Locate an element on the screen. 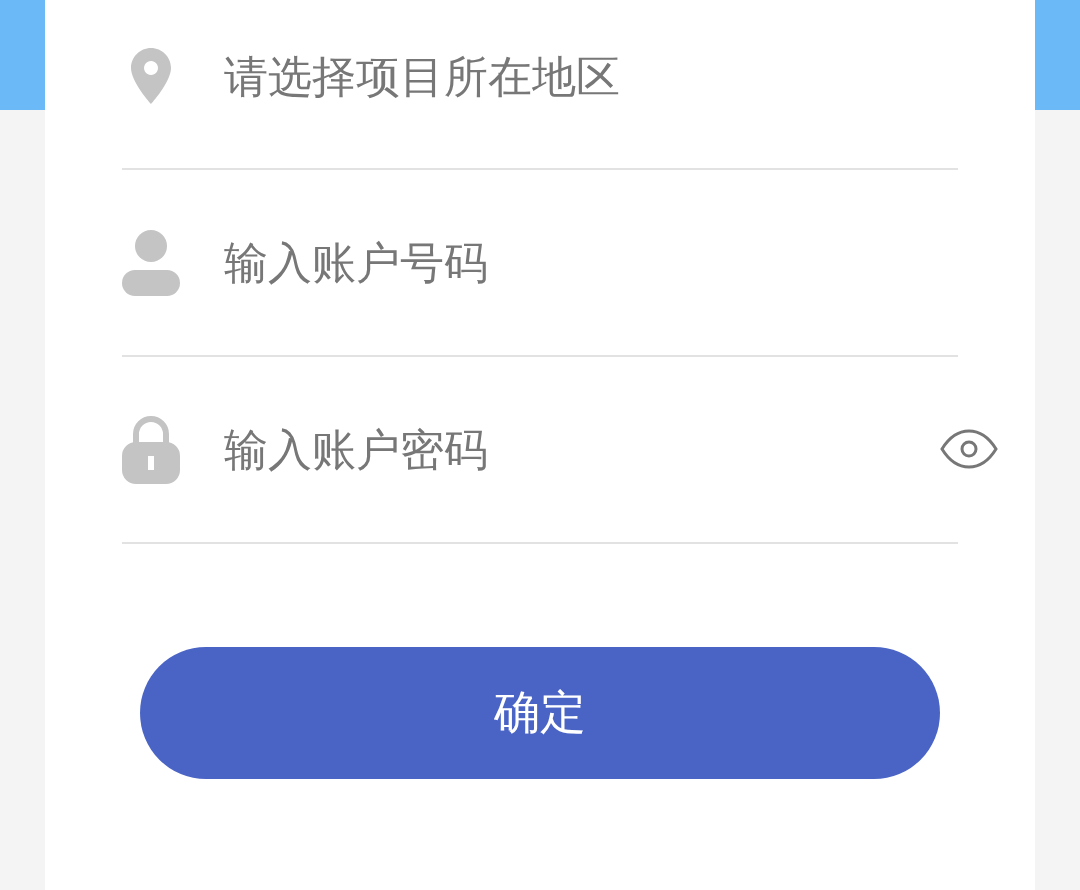 The height and width of the screenshot is (890, 1080). eye-icon is located at coordinates (969, 449).